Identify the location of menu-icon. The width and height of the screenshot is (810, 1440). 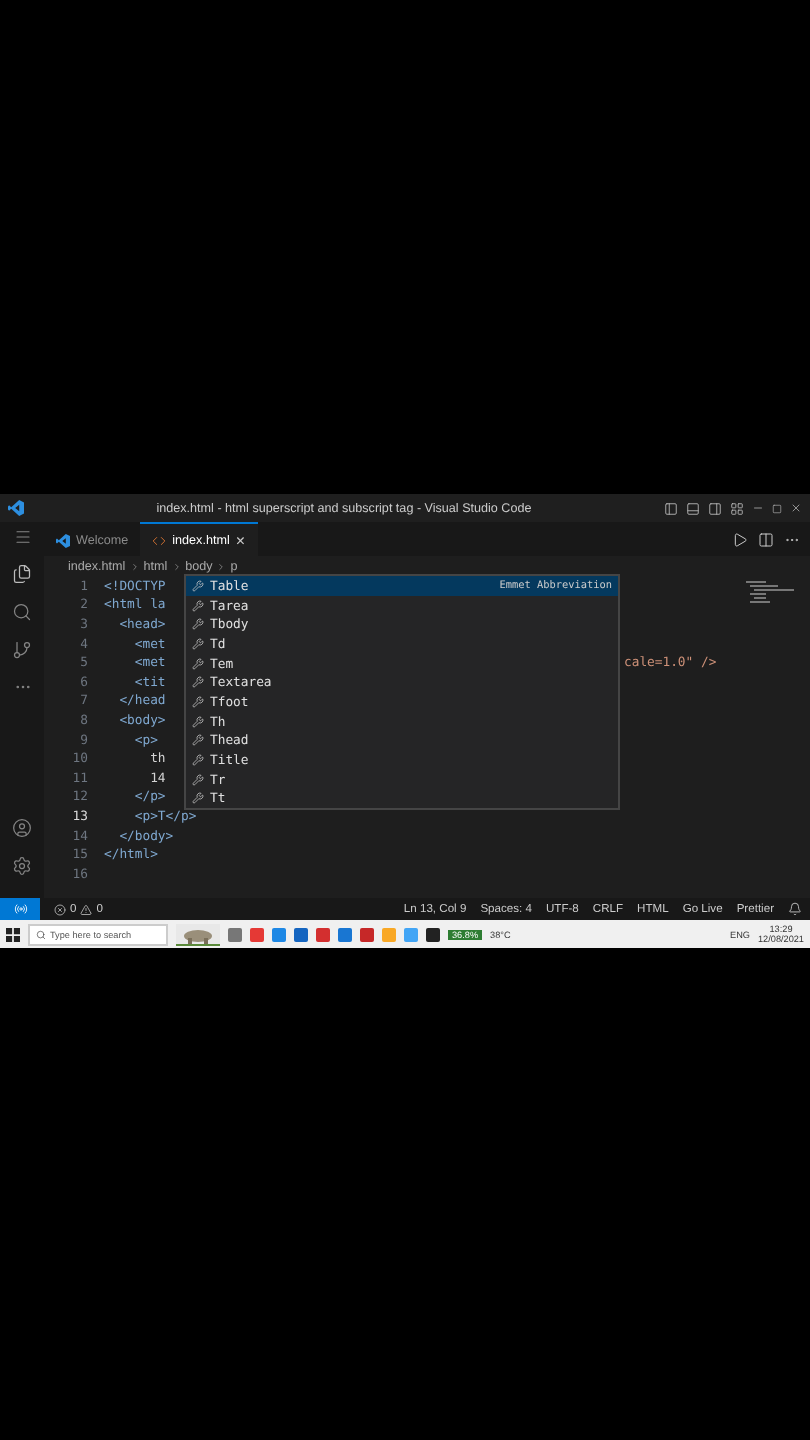
(22, 537).